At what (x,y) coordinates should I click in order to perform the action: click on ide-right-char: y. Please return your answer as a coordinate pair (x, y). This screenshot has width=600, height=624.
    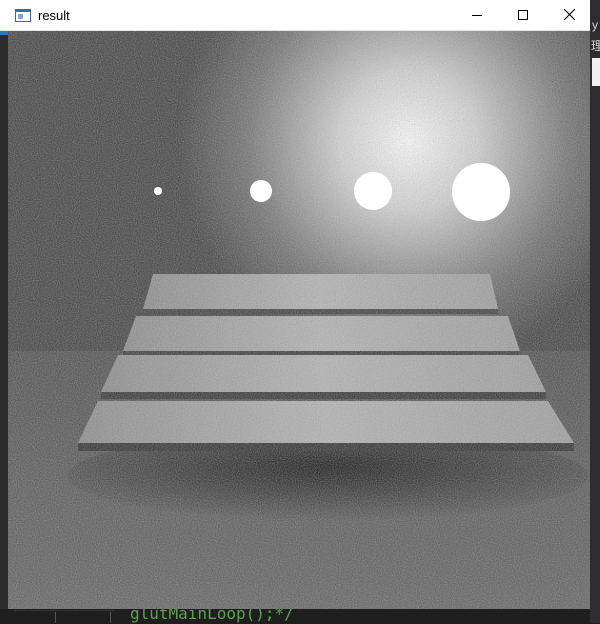
    Looking at the image, I should click on (595, 25).